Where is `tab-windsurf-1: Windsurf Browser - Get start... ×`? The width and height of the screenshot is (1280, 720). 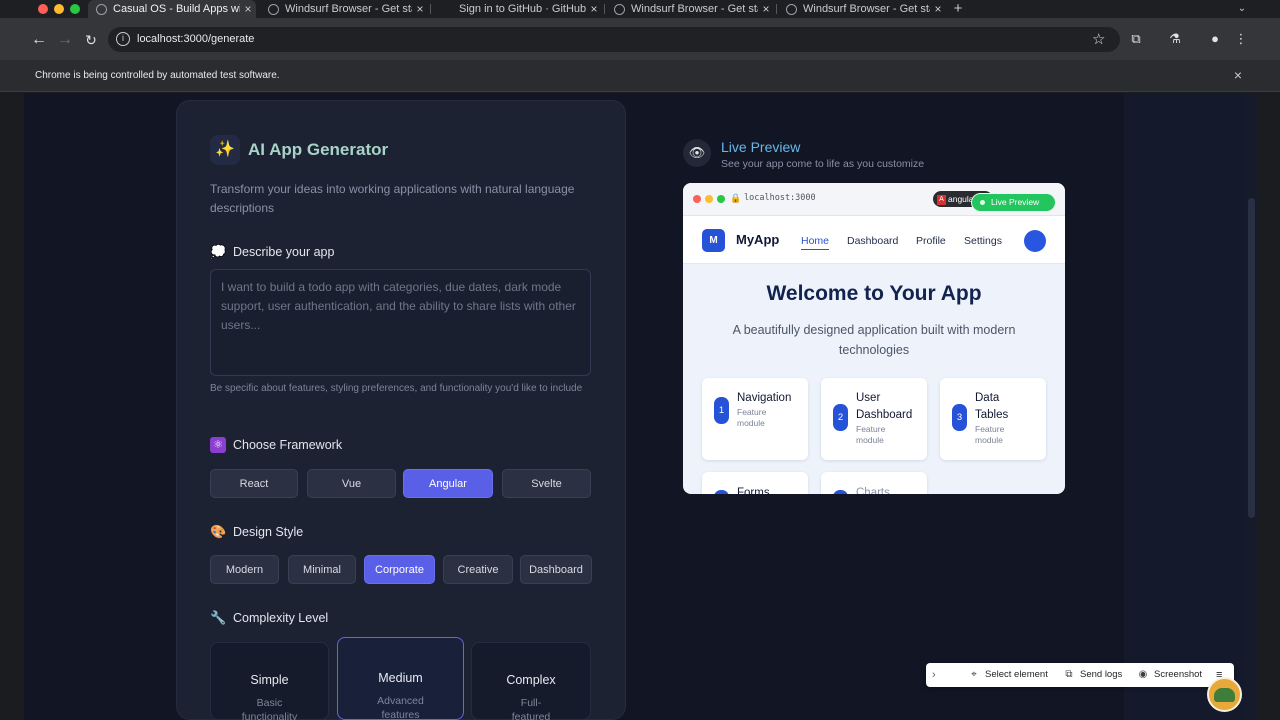 tab-windsurf-1: Windsurf Browser - Get start... × is located at coordinates (344, 9).